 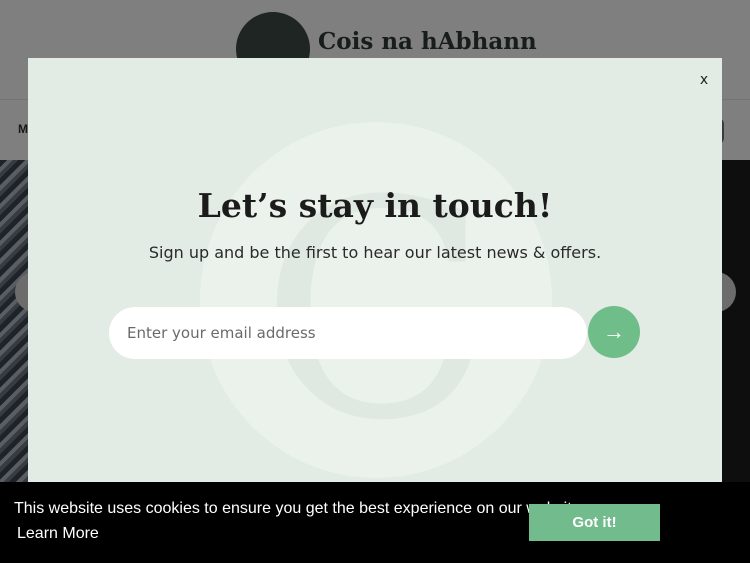 What do you see at coordinates (704, 80) in the screenshot?
I see `close-icon: x` at bounding box center [704, 80].